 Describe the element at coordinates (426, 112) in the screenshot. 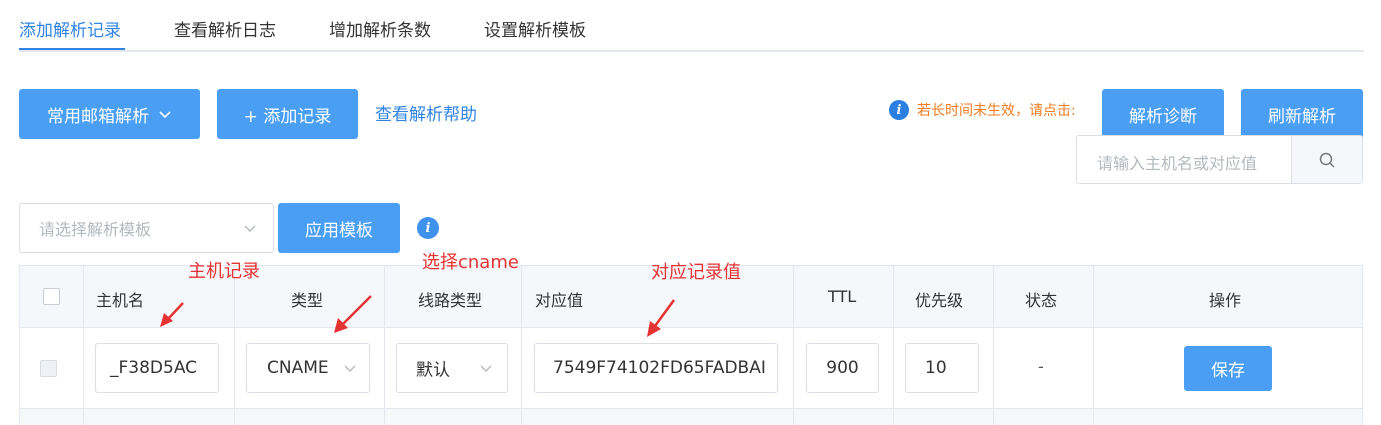

I see `resolve-help-link: 查看解析帮助` at that location.